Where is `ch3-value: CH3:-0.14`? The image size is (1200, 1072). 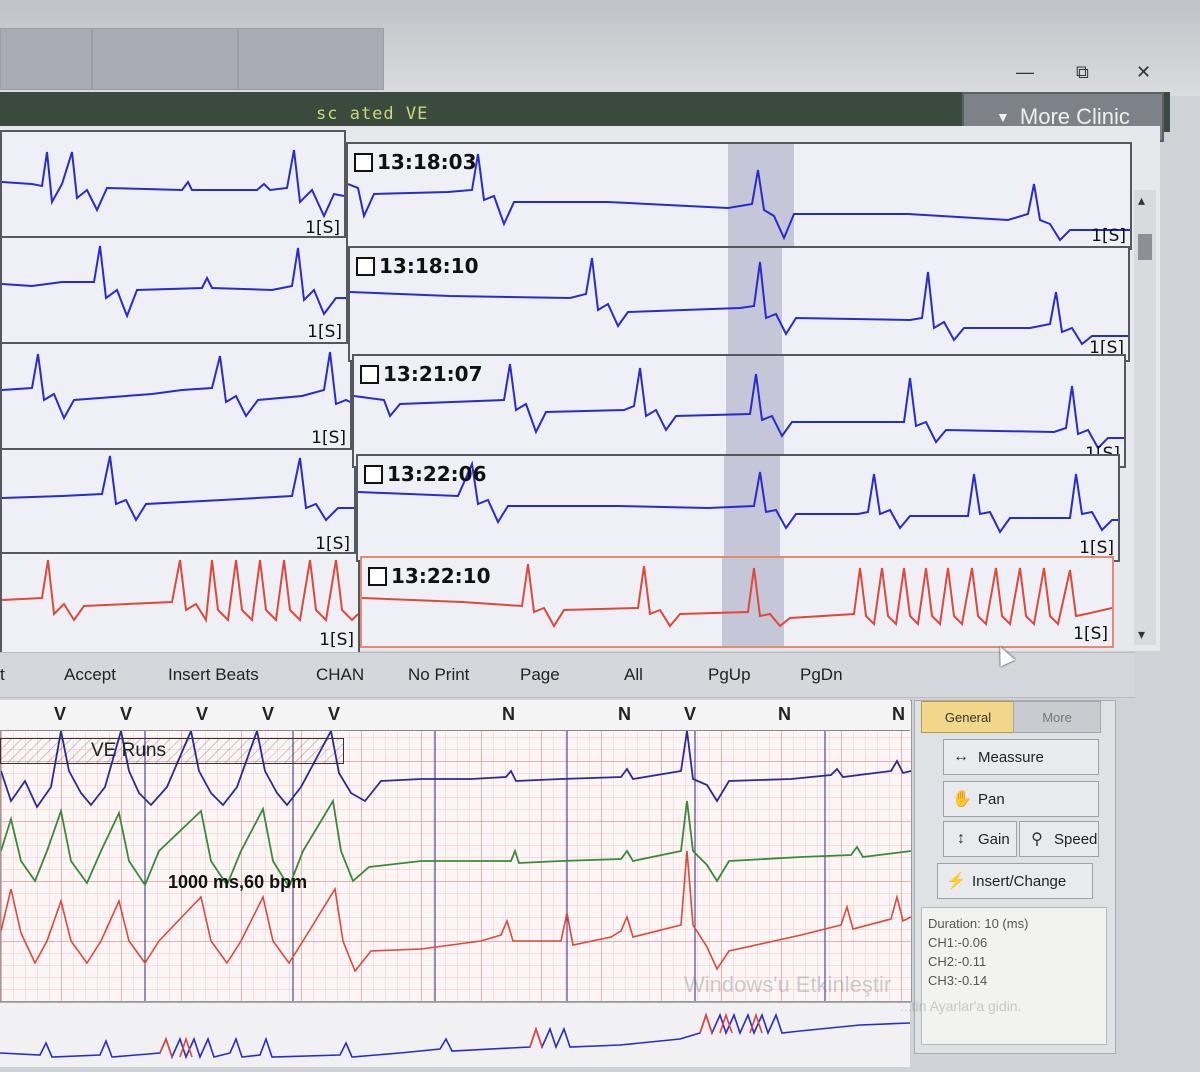
ch3-value: CH3:-0.14 is located at coordinates (958, 980).